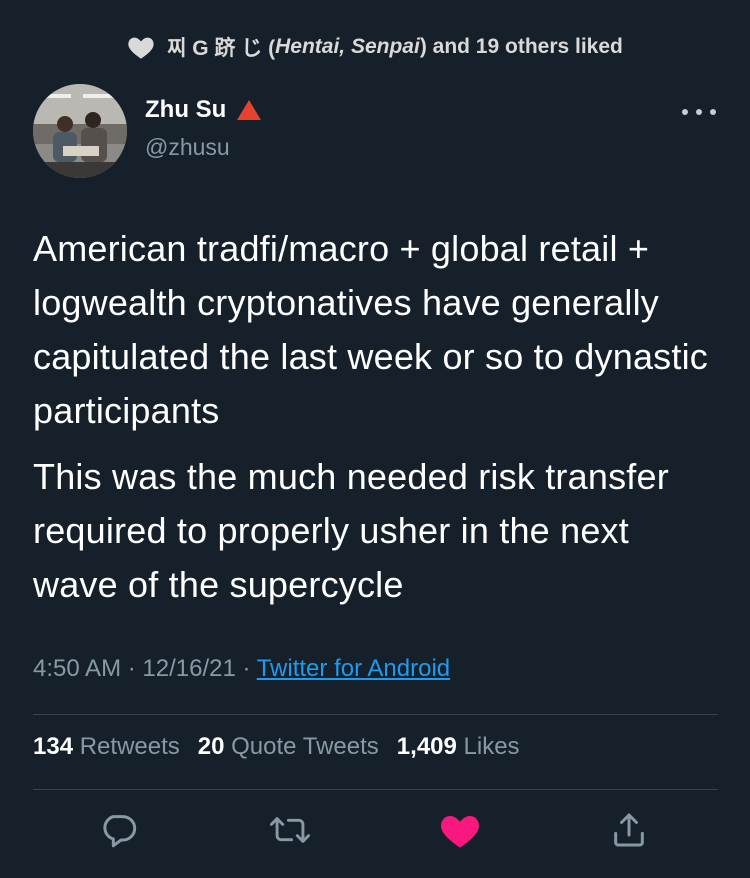  What do you see at coordinates (699, 112) in the screenshot?
I see `more-dots-icon` at bounding box center [699, 112].